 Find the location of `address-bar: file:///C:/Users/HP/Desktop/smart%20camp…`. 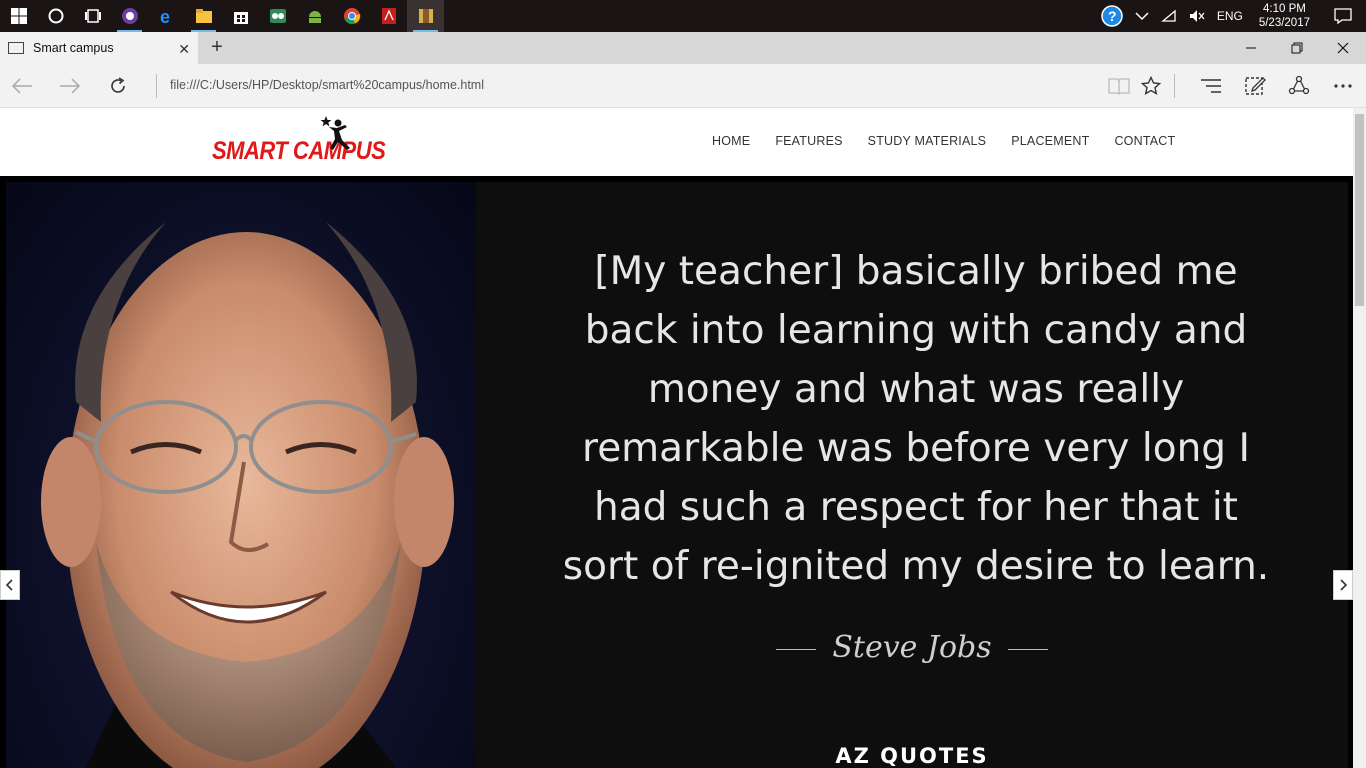

address-bar: file:///C:/Users/HP/Desktop/smart%20camp… is located at coordinates (683, 86).